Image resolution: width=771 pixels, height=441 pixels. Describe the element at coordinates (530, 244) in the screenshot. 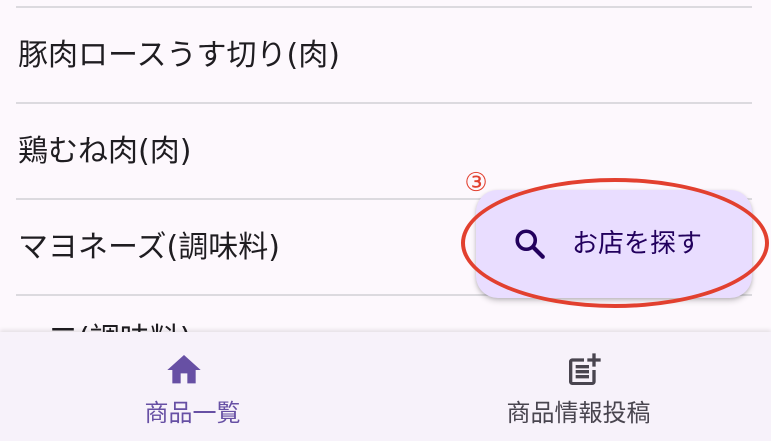

I see `search-icon` at that location.